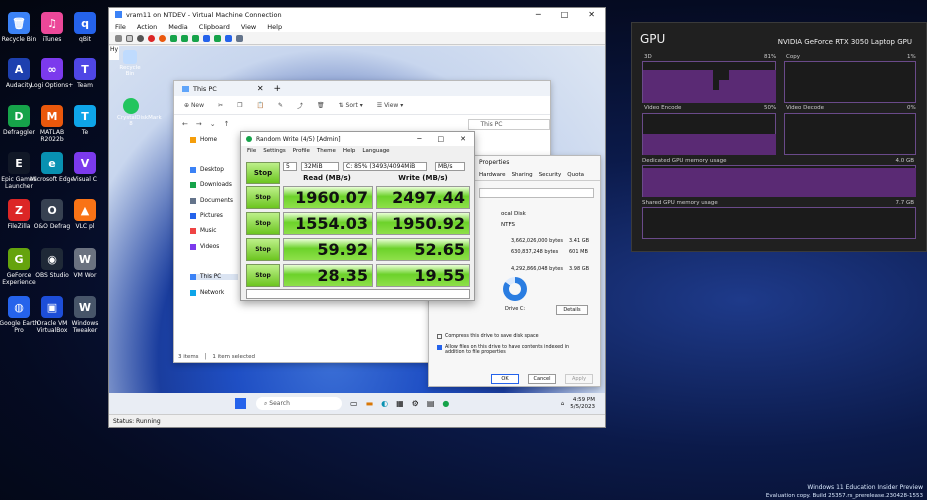 Image resolution: width=927 pixels, height=500 pixels. What do you see at coordinates (194, 105) in the screenshot?
I see `new-button: ⊕ New` at bounding box center [194, 105].